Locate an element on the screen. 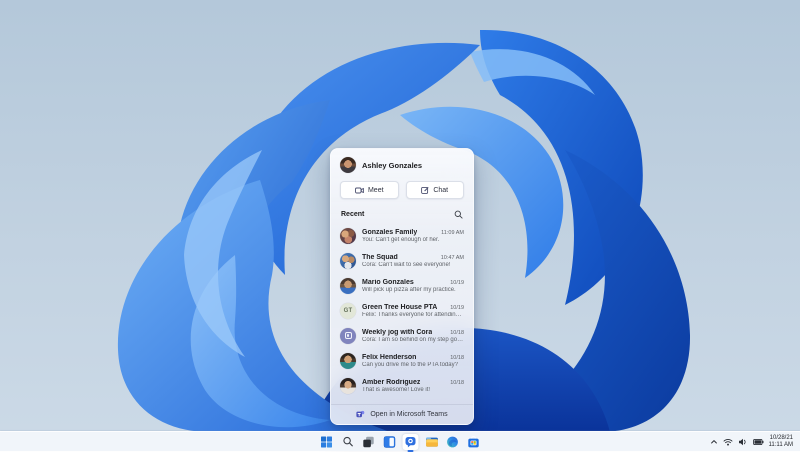 The height and width of the screenshot is (452, 800). start-button is located at coordinates (327, 442).